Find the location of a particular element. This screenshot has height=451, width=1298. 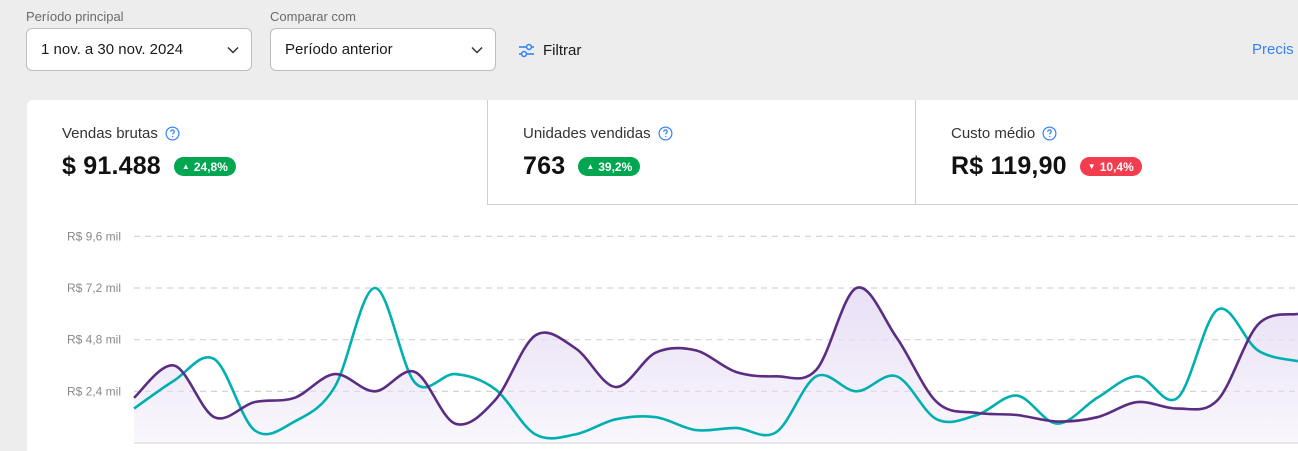

help-link: Precis is located at coordinates (1273, 49).